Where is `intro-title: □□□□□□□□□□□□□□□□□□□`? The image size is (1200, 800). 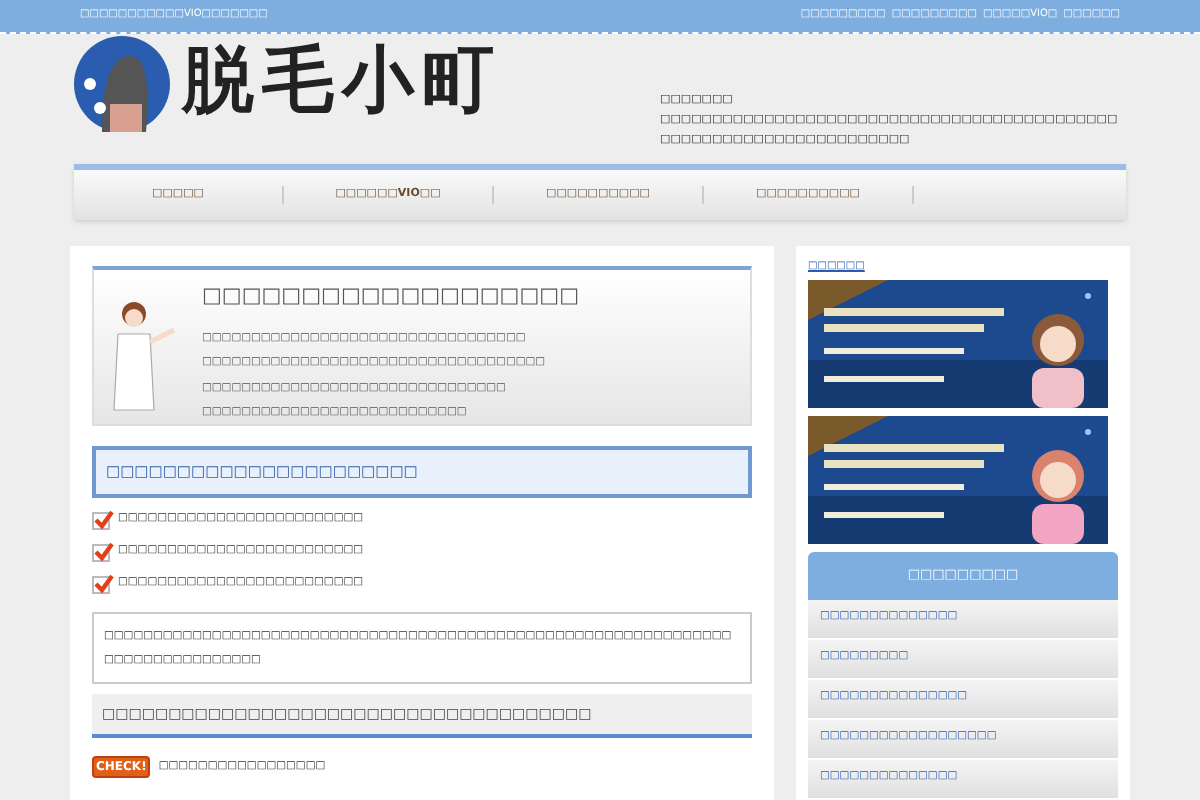 intro-title: □□□□□□□□□□□□□□□□□□□ is located at coordinates (390, 297).